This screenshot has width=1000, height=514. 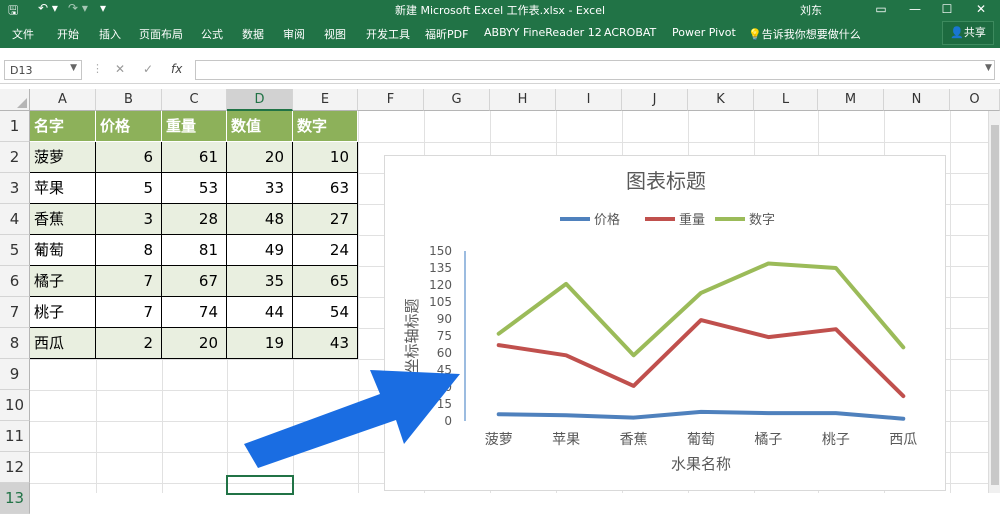 I want to click on arrow-annotation, so click(x=352, y=419).